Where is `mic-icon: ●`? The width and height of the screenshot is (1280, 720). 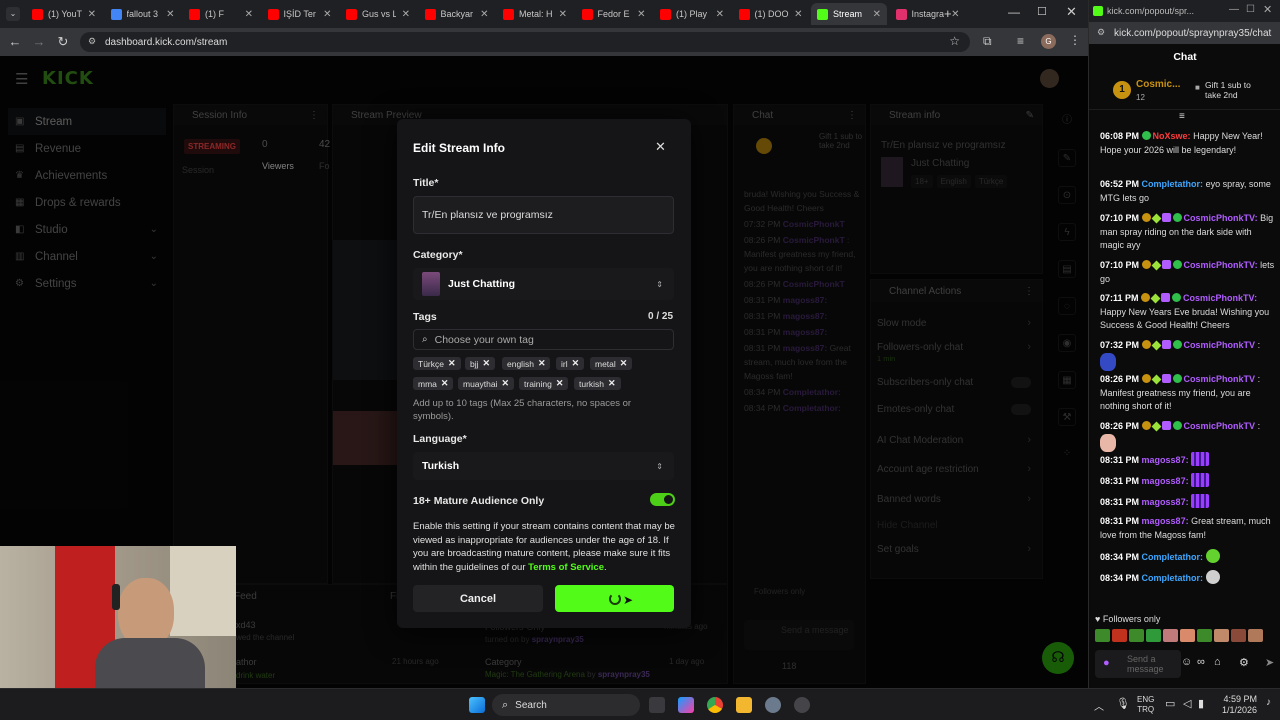
mic-icon: ● is located at coordinates (1106, 663).